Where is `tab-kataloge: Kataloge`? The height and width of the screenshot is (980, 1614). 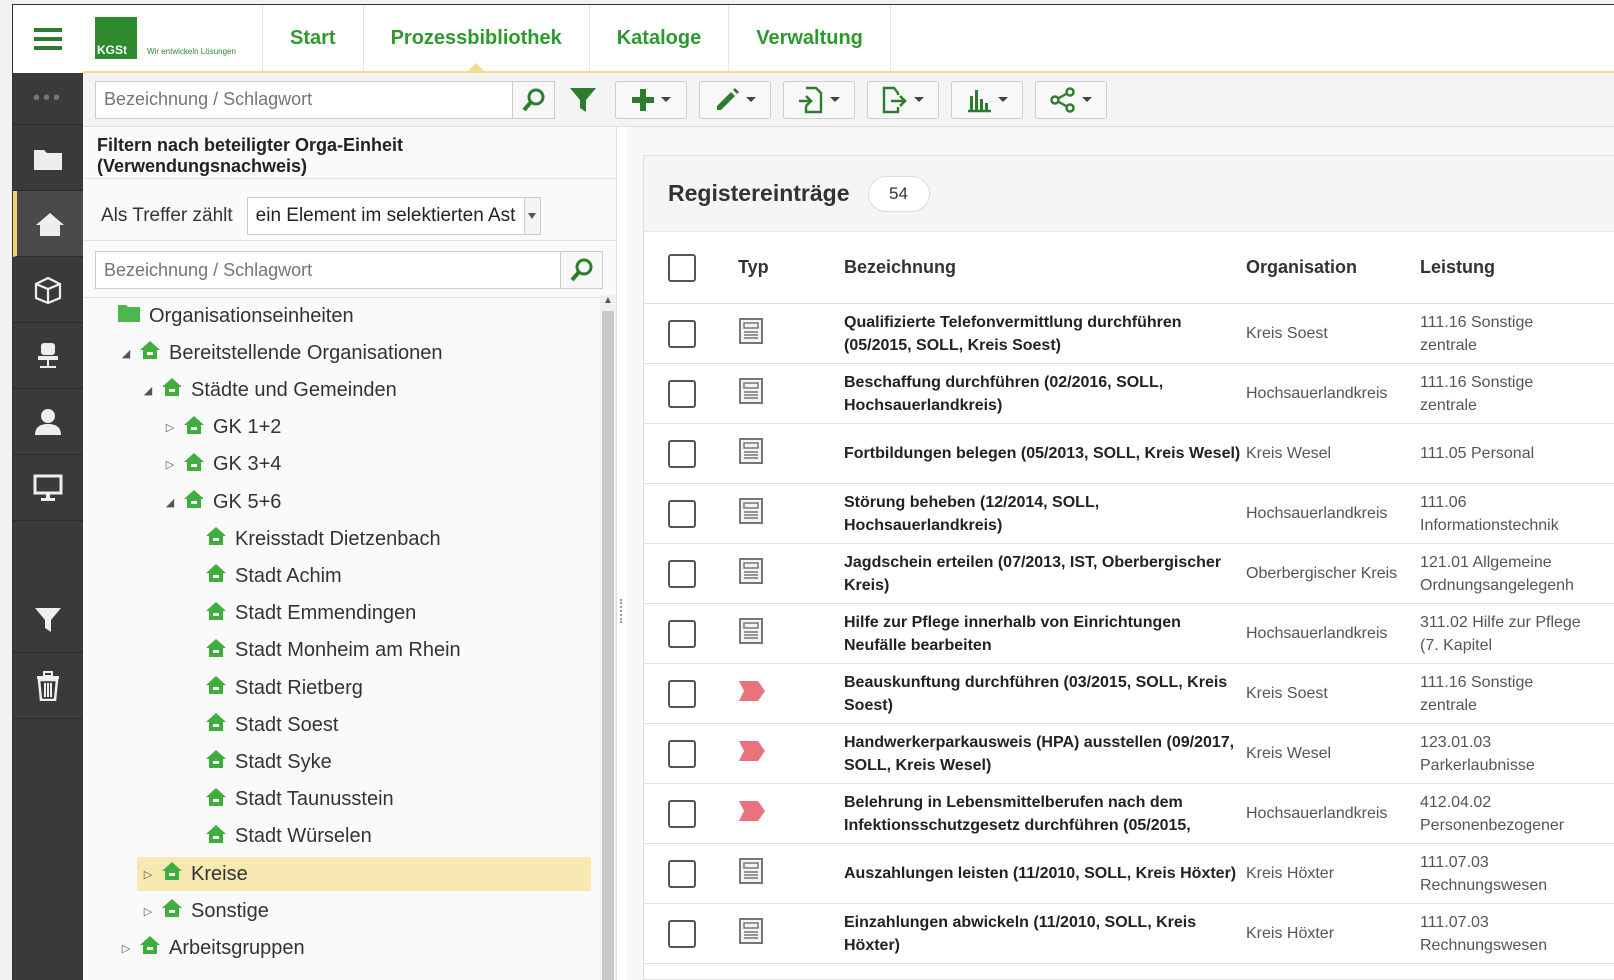
tab-kataloge: Kataloge is located at coordinates (660, 38).